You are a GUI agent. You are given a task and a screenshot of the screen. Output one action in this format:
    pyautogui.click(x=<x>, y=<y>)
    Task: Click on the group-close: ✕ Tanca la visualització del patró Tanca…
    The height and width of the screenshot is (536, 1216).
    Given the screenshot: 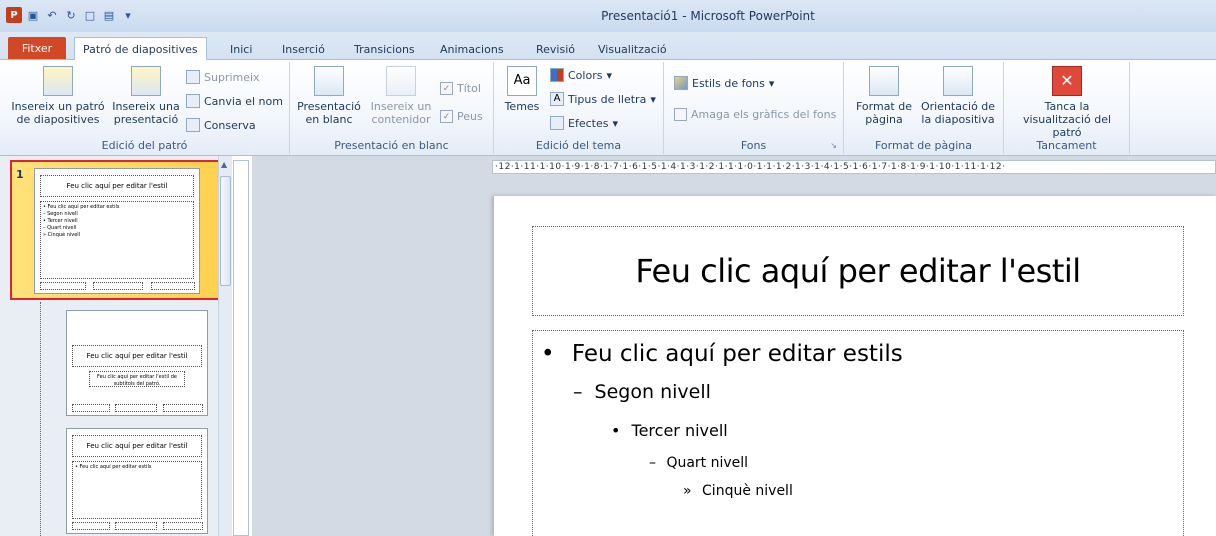 What is the action you would take?
    pyautogui.click(x=1067, y=108)
    